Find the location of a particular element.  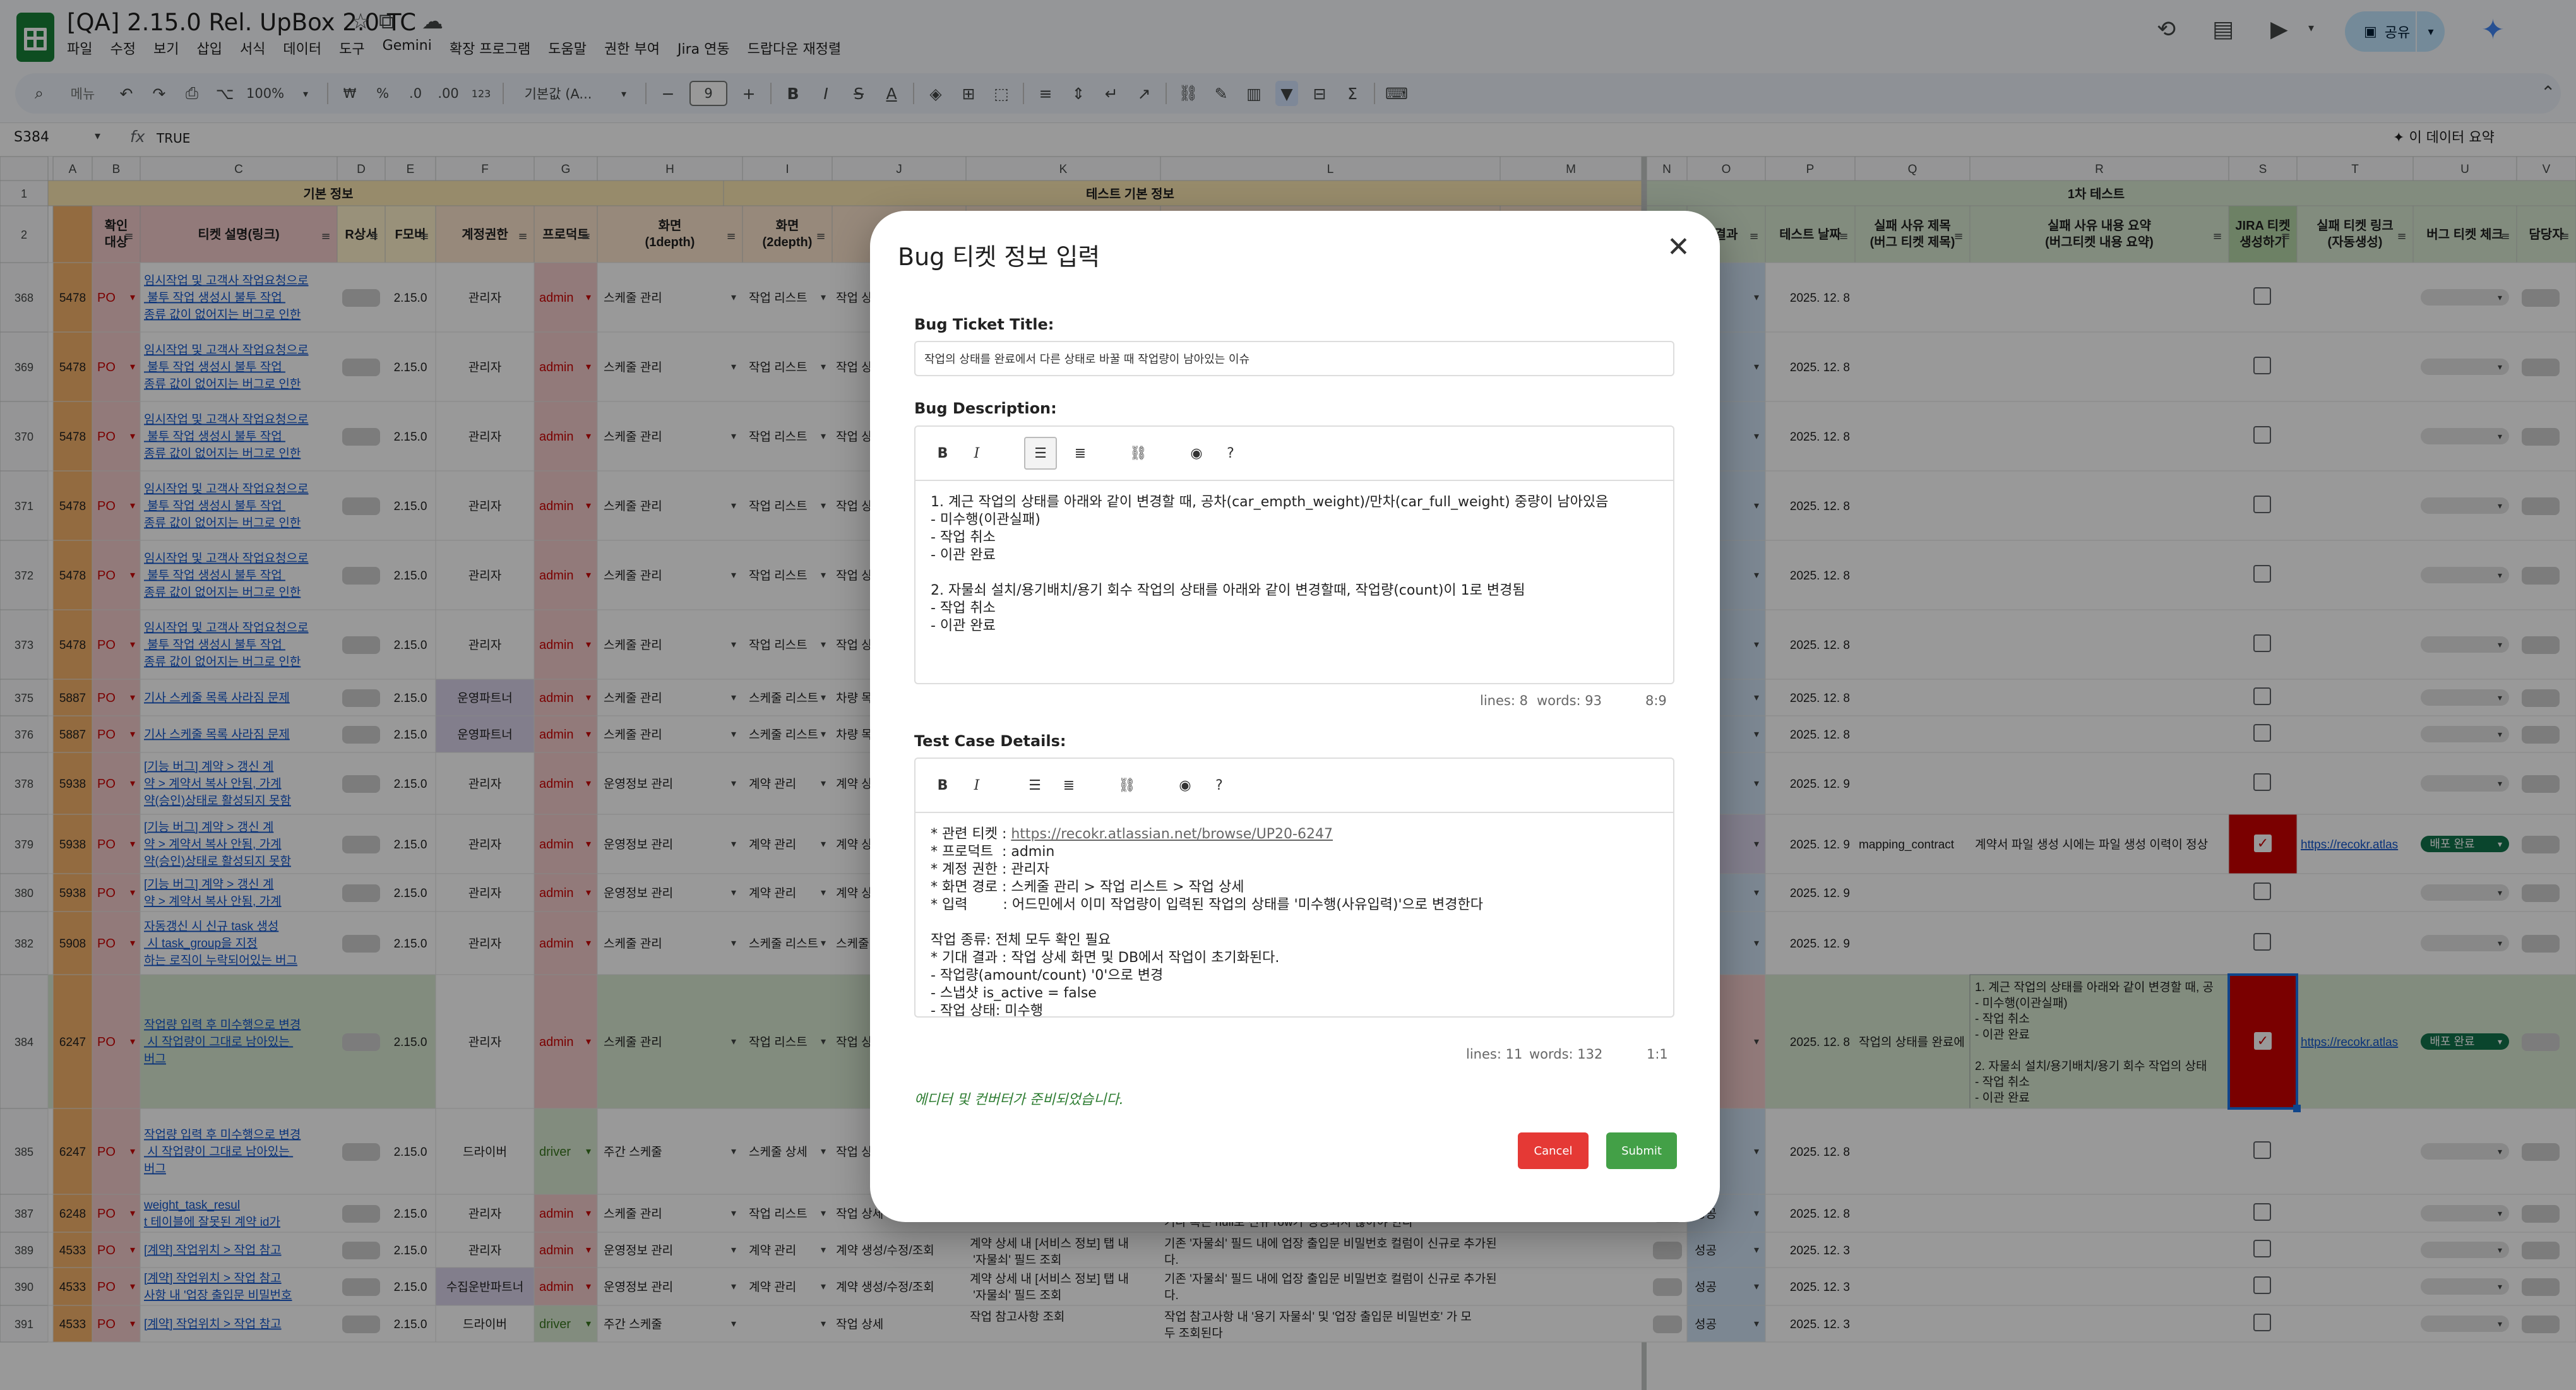

ticket-title-input is located at coordinates (1294, 358).